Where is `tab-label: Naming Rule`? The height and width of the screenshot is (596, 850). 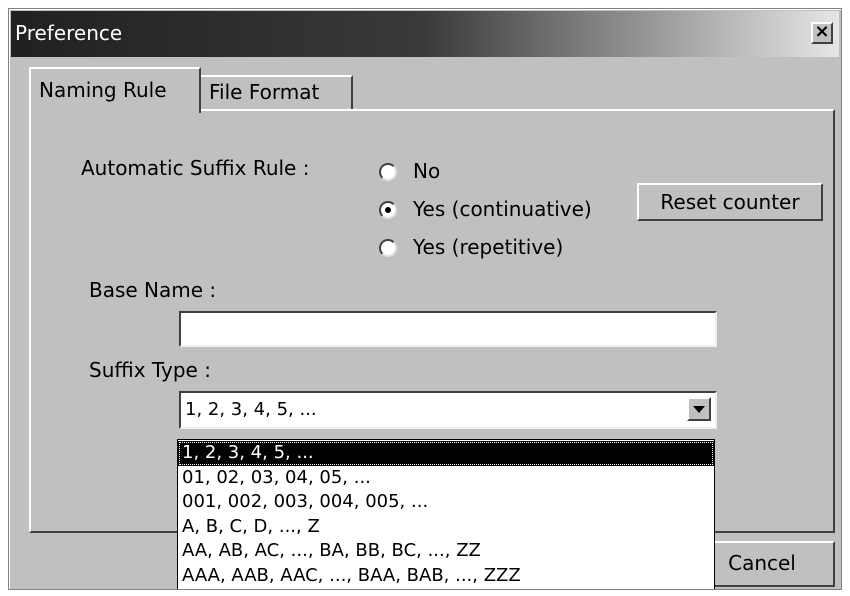 tab-label: Naming Rule is located at coordinates (103, 90).